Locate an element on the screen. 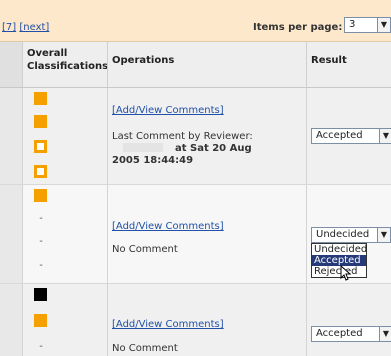 The height and width of the screenshot is (356, 391). classifications-header-label: Classifications is located at coordinates (68, 66).